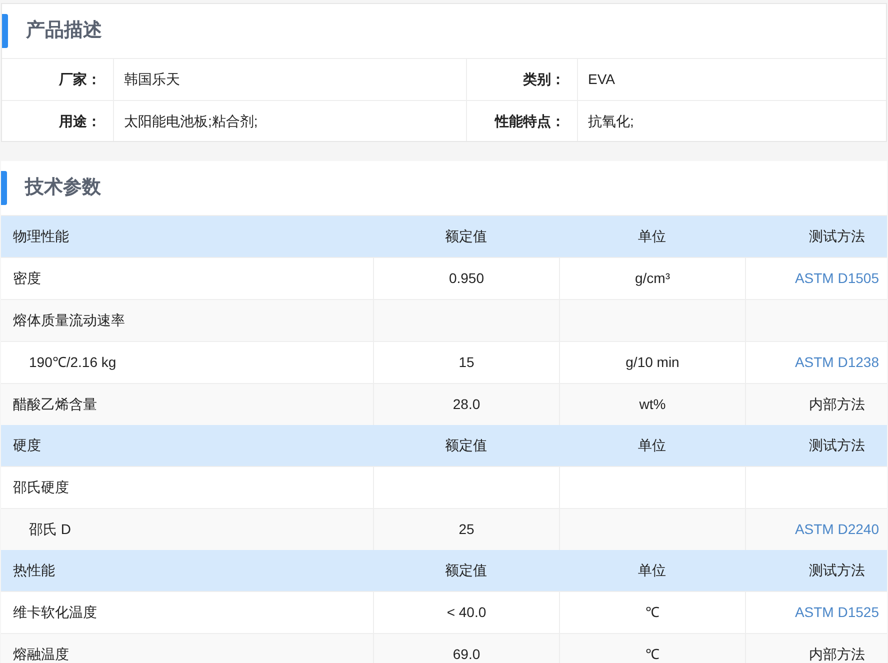  What do you see at coordinates (50, 529) in the screenshot?
I see `table-cell-text: 邵氏 D` at bounding box center [50, 529].